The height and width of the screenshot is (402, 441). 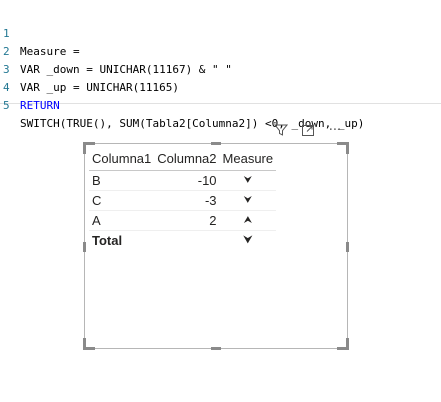 I want to click on code-line-3: 3 VAR _up = UNICHAR(11165), so click(x=89, y=68).